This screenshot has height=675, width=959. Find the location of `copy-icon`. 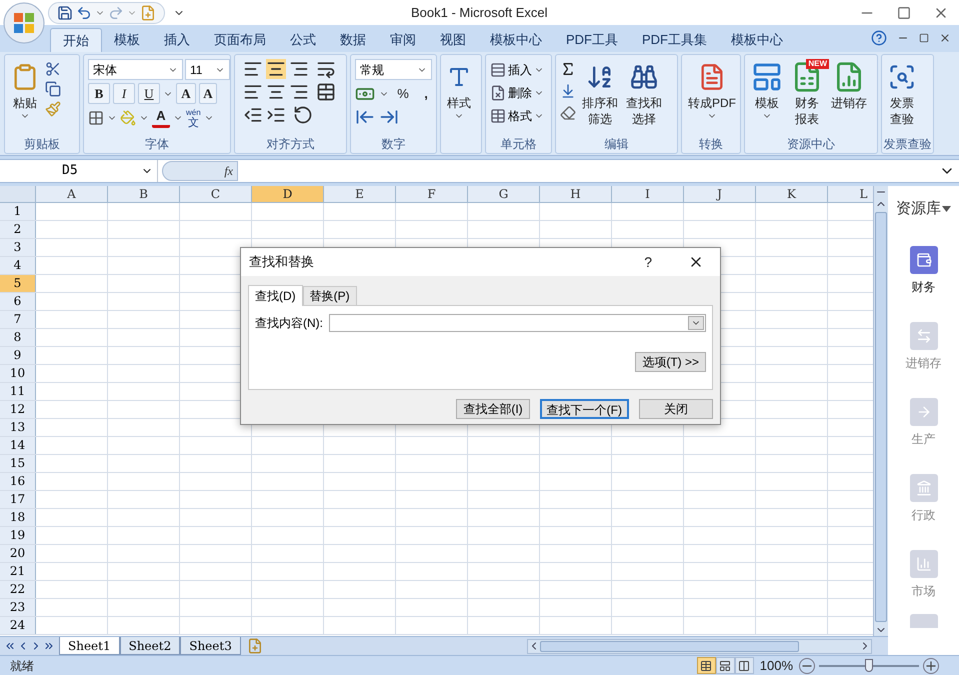

copy-icon is located at coordinates (53, 89).